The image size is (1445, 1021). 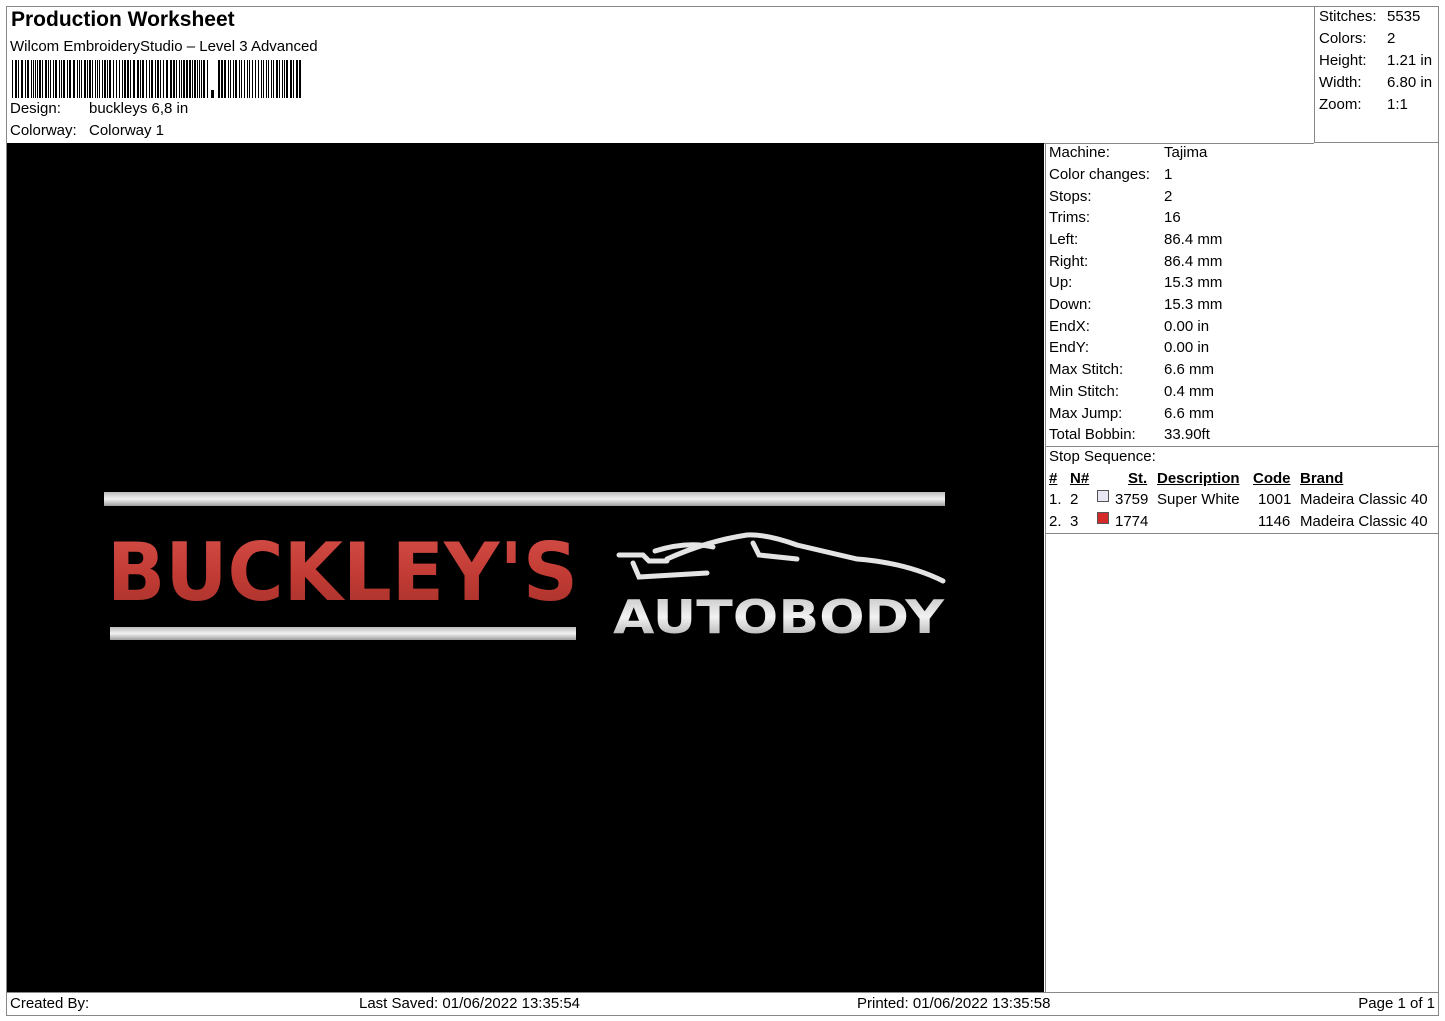 What do you see at coordinates (1128, 152) in the screenshot?
I see `machine-row: Machine: Tajima` at bounding box center [1128, 152].